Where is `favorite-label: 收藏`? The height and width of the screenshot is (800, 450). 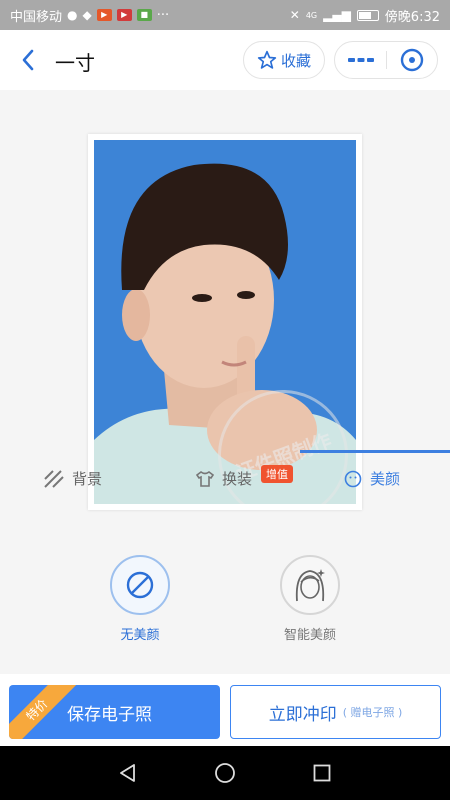
favorite-label: 收藏 is located at coordinates (295, 60).